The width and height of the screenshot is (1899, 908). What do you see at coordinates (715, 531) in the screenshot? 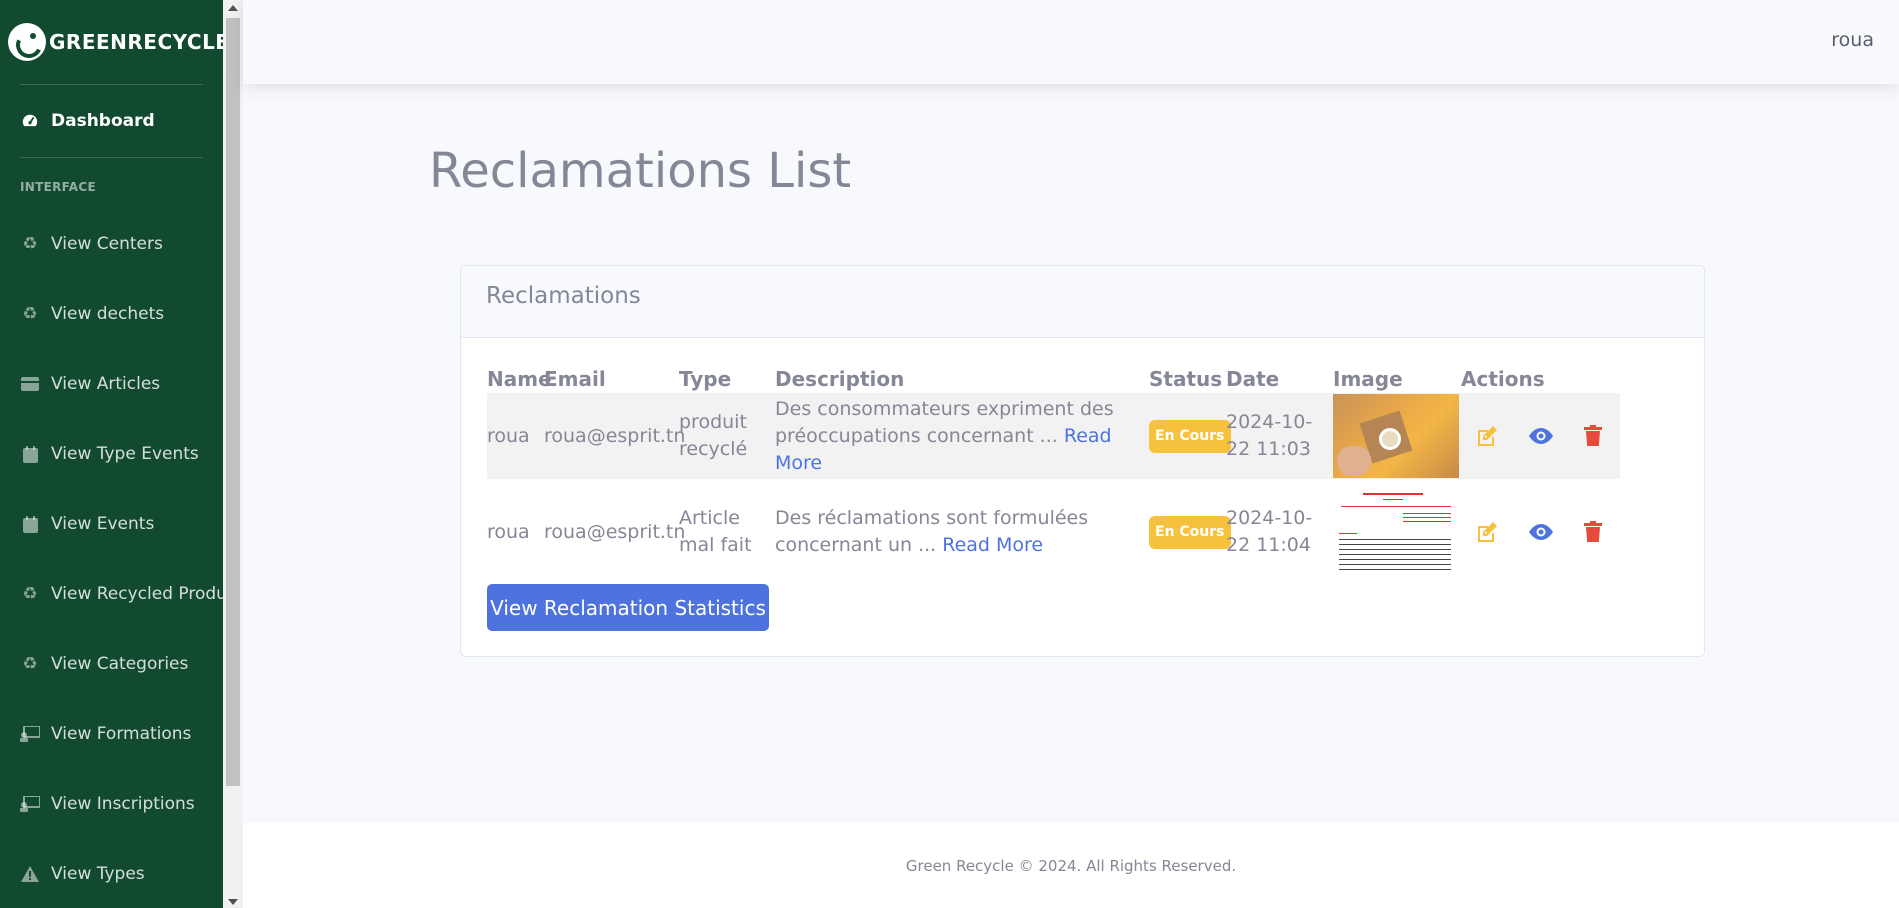
I see `cell-type: Article mal fait` at bounding box center [715, 531].